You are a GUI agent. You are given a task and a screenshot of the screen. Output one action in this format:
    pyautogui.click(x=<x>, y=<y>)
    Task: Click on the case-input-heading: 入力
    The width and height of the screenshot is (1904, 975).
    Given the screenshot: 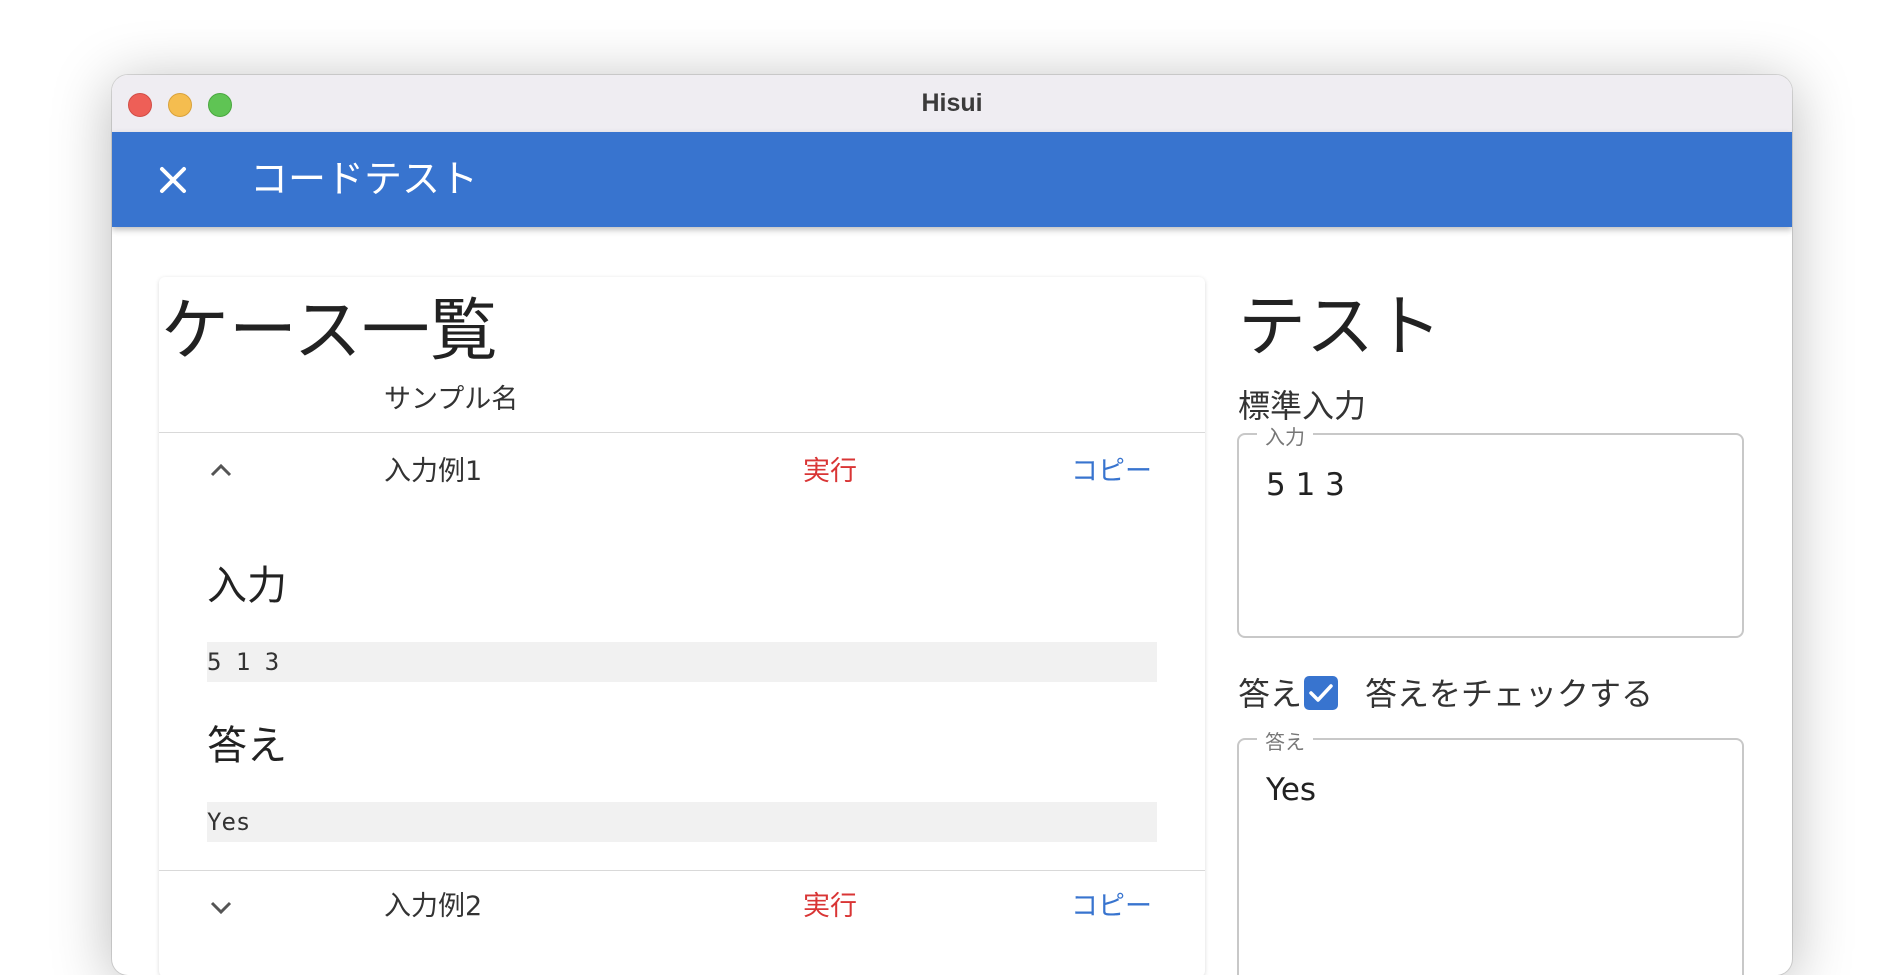 What is the action you would take?
    pyautogui.click(x=247, y=586)
    